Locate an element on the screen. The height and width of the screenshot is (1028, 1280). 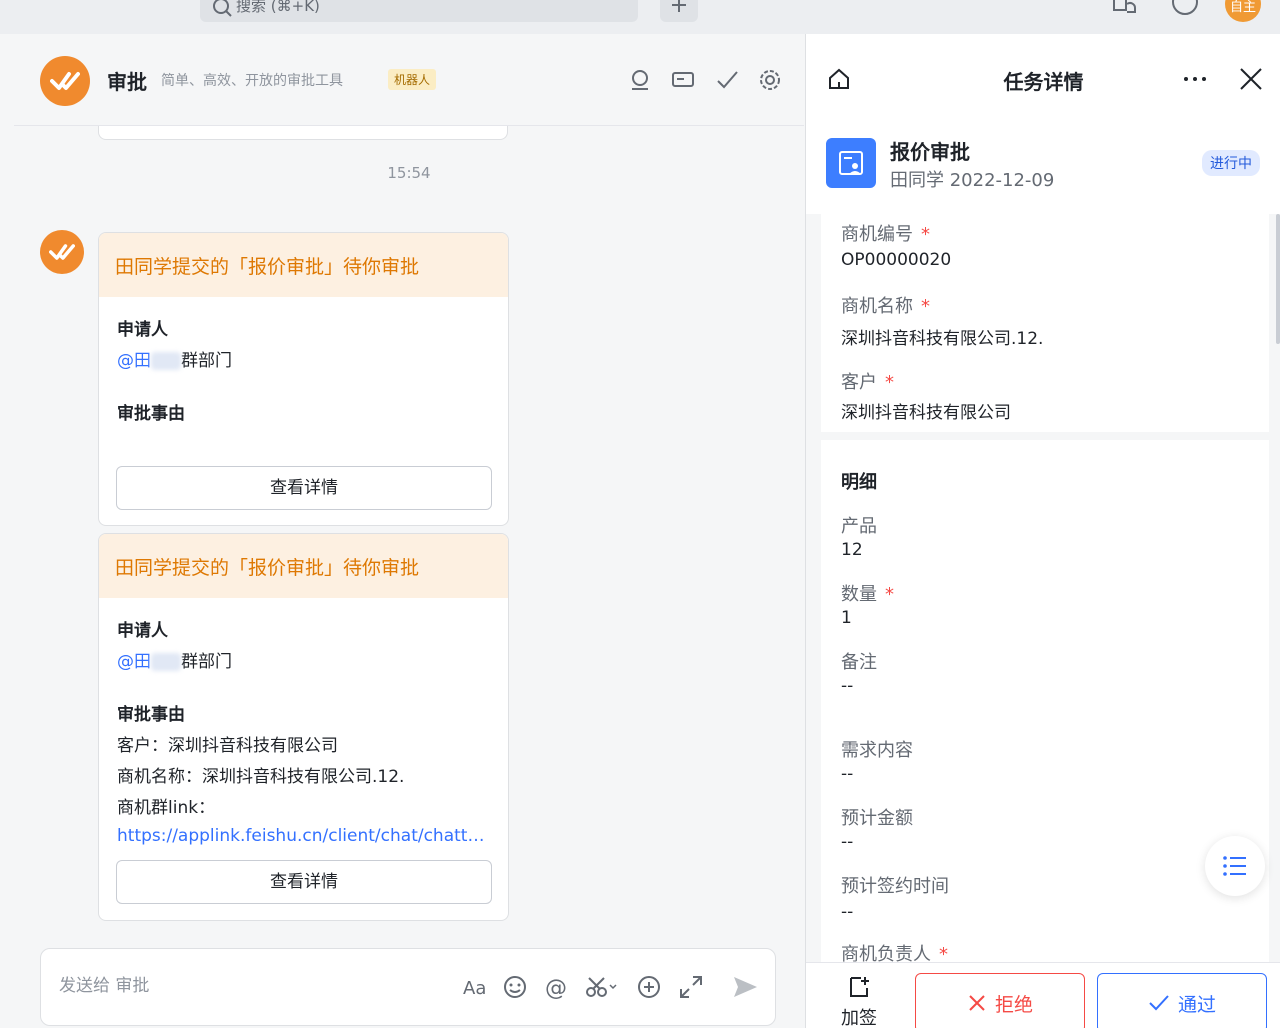
message-composer: Aa @ is located at coordinates (408, 987).